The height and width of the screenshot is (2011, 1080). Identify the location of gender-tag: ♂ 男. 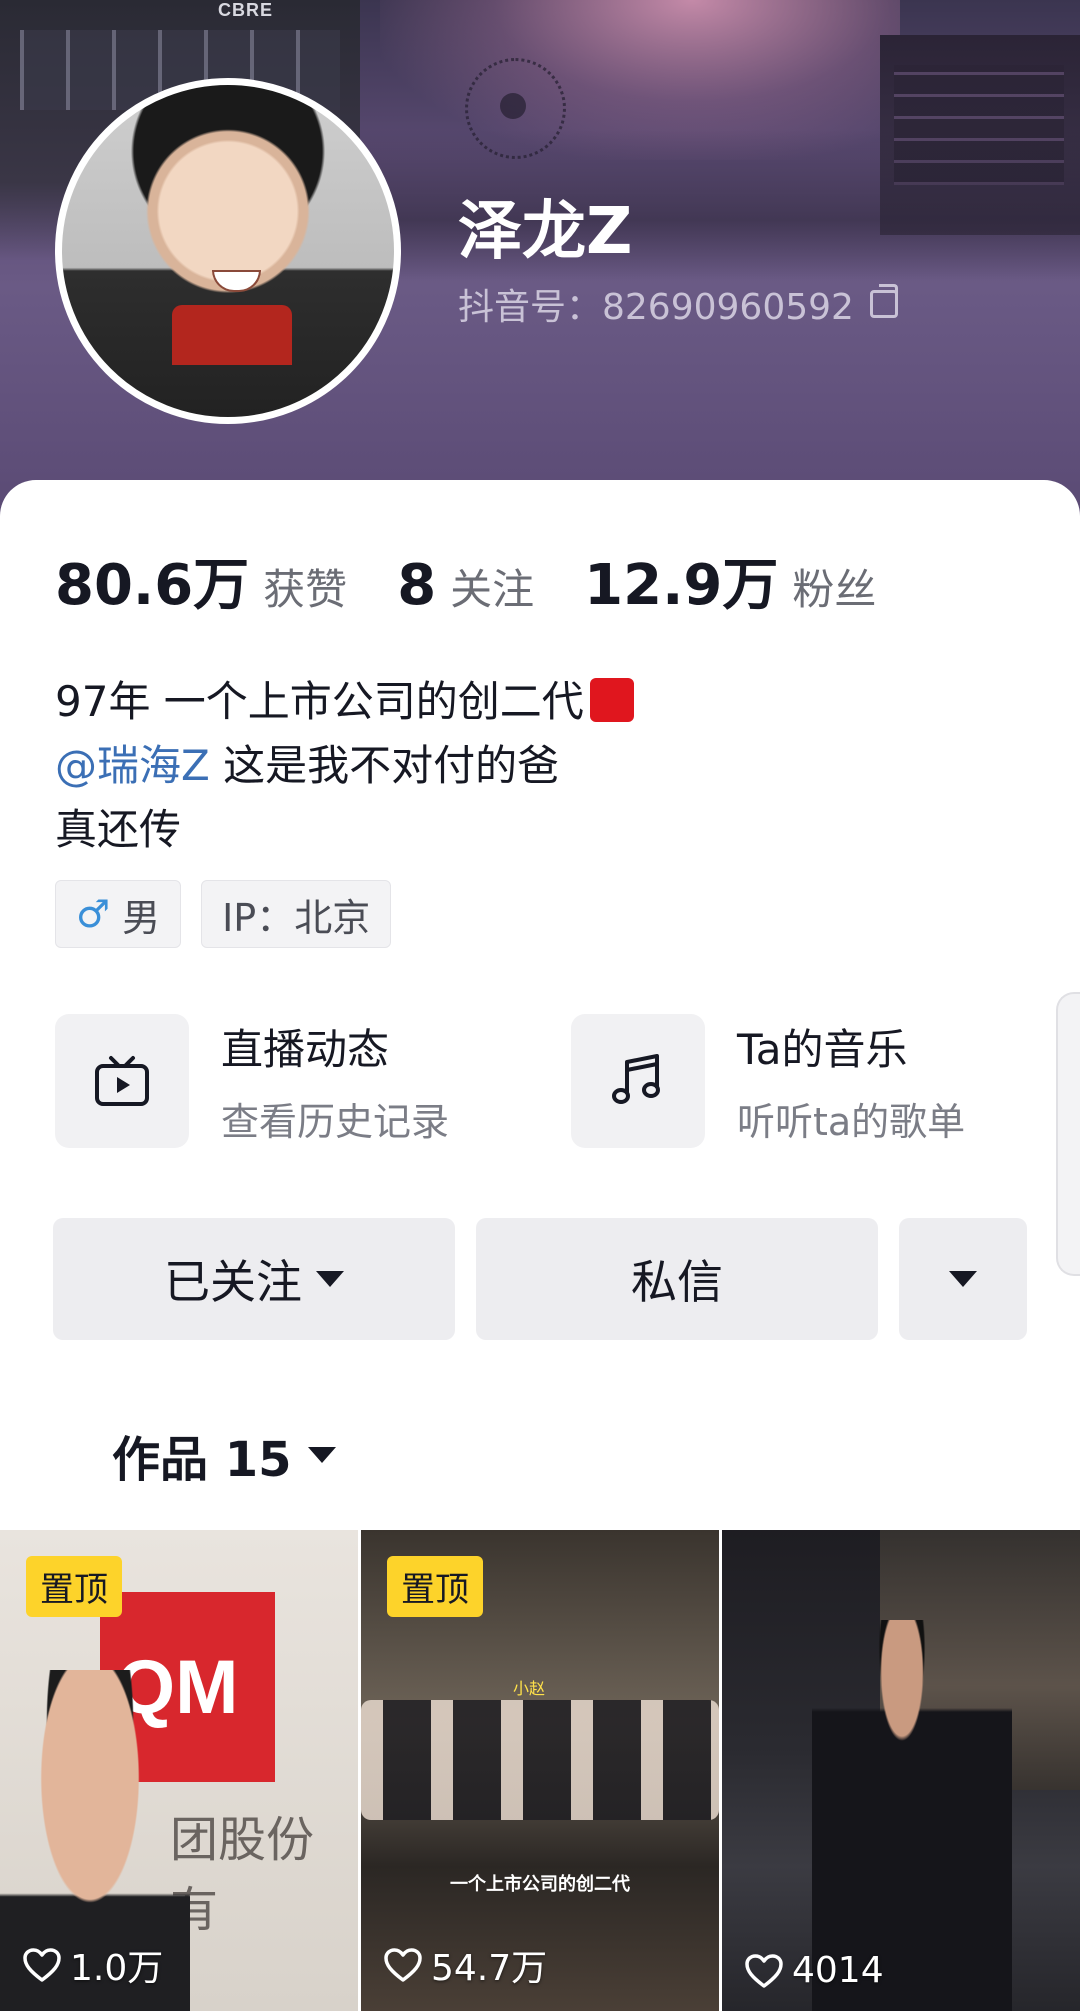
(118, 914).